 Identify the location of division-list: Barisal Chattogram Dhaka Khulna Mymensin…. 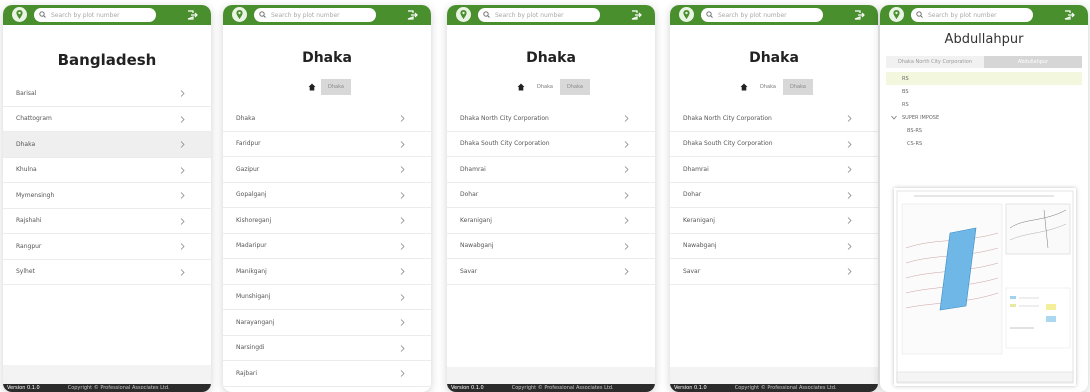
(107, 183).